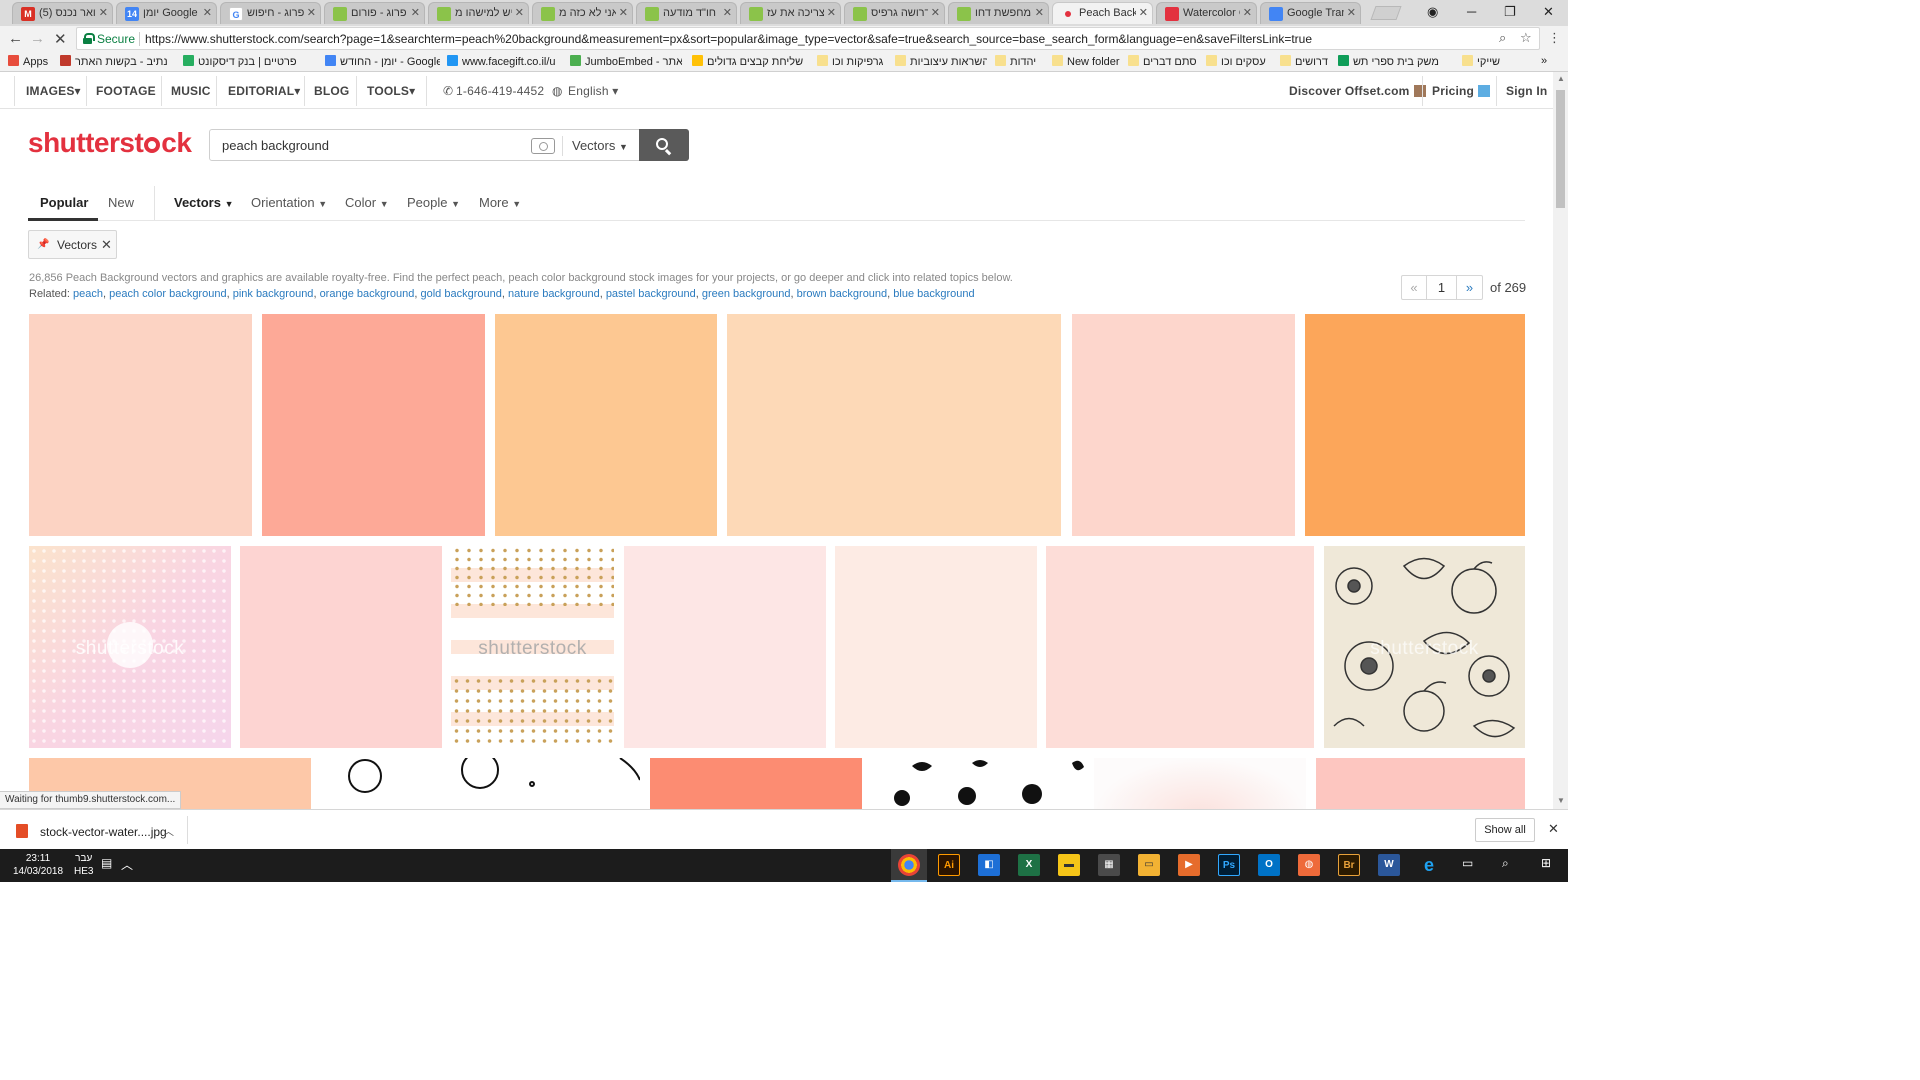 This screenshot has height=1080, width=1920. I want to click on nav-pricing: Pricing, so click(1461, 91).